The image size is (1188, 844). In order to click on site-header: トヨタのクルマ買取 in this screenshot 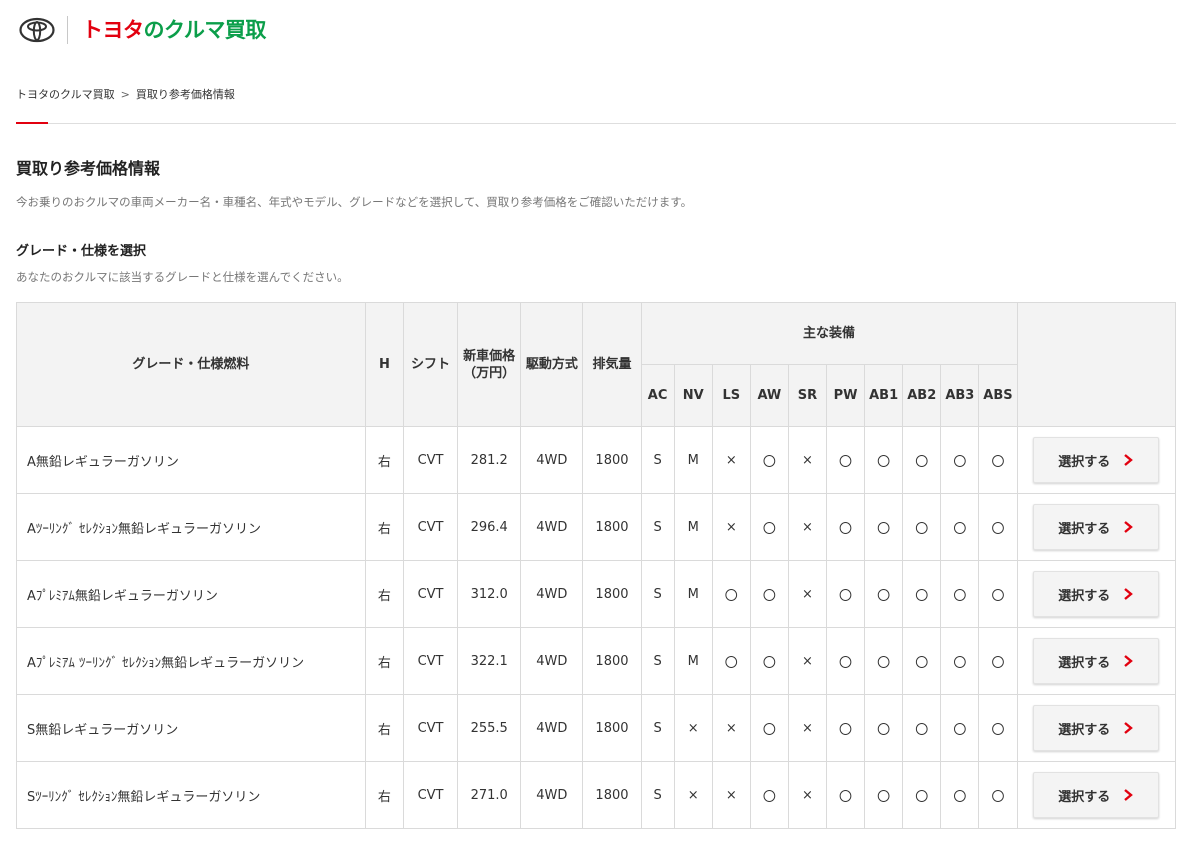, I will do `click(594, 31)`.